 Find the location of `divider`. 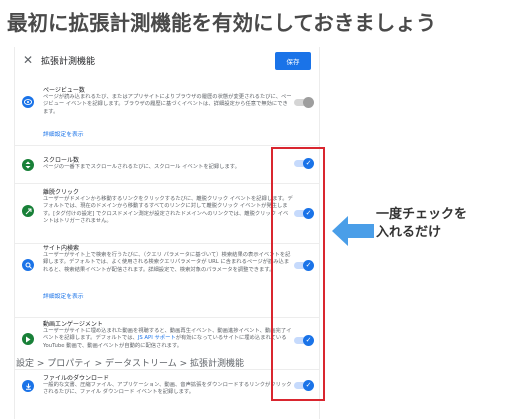

divider is located at coordinates (167, 145).